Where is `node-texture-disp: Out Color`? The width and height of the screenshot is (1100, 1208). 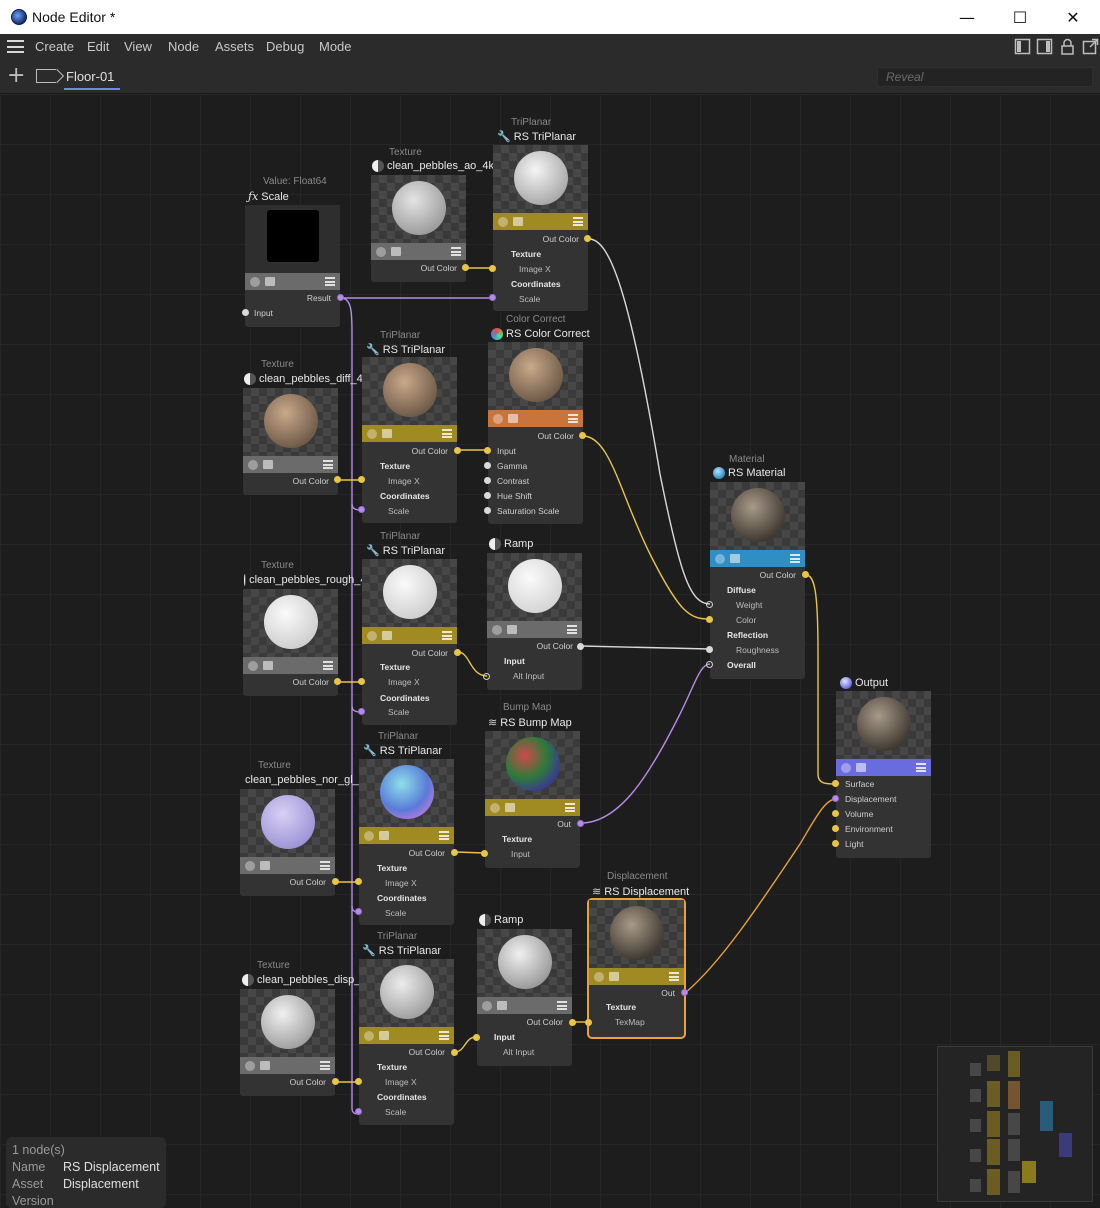 node-texture-disp: Out Color is located at coordinates (287, 1042).